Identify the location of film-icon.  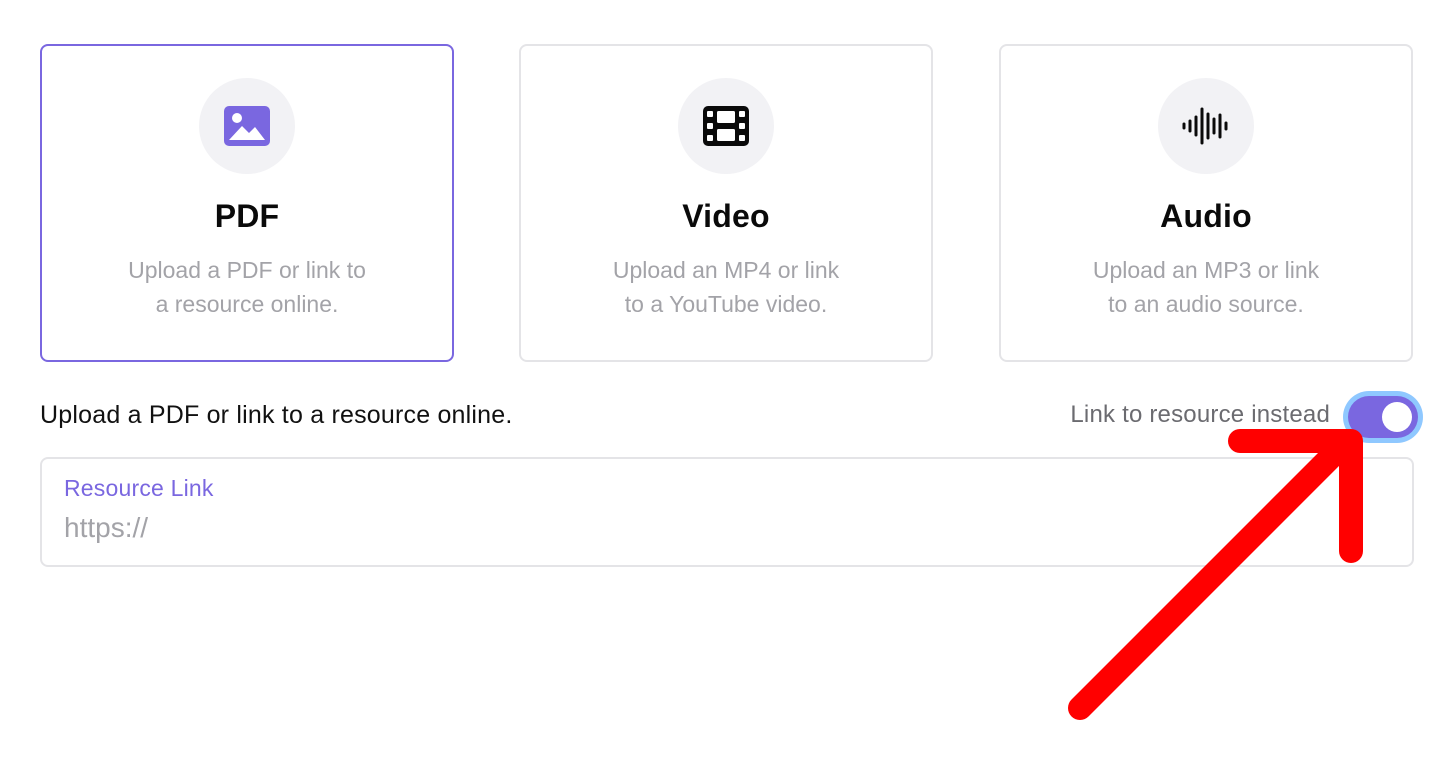
(726, 126).